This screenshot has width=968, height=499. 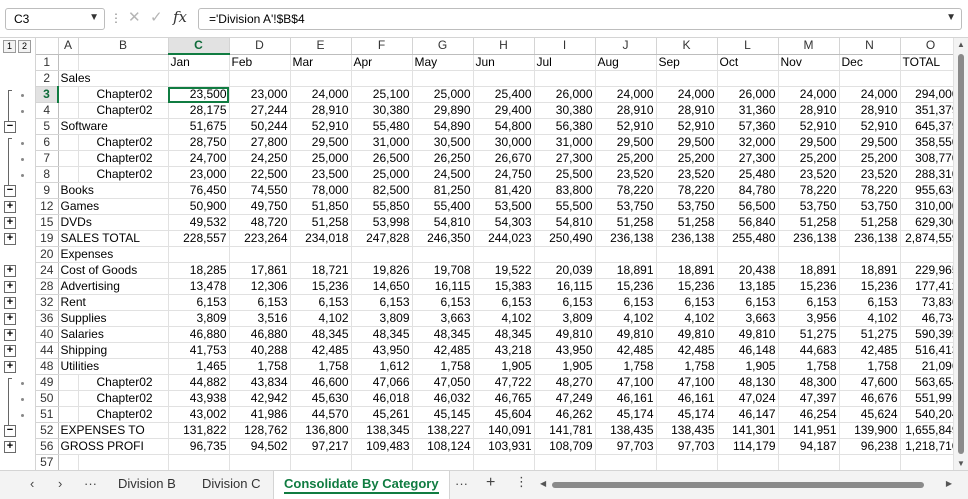 What do you see at coordinates (687, 414) in the screenshot?
I see `cell-k: 45,174` at bounding box center [687, 414].